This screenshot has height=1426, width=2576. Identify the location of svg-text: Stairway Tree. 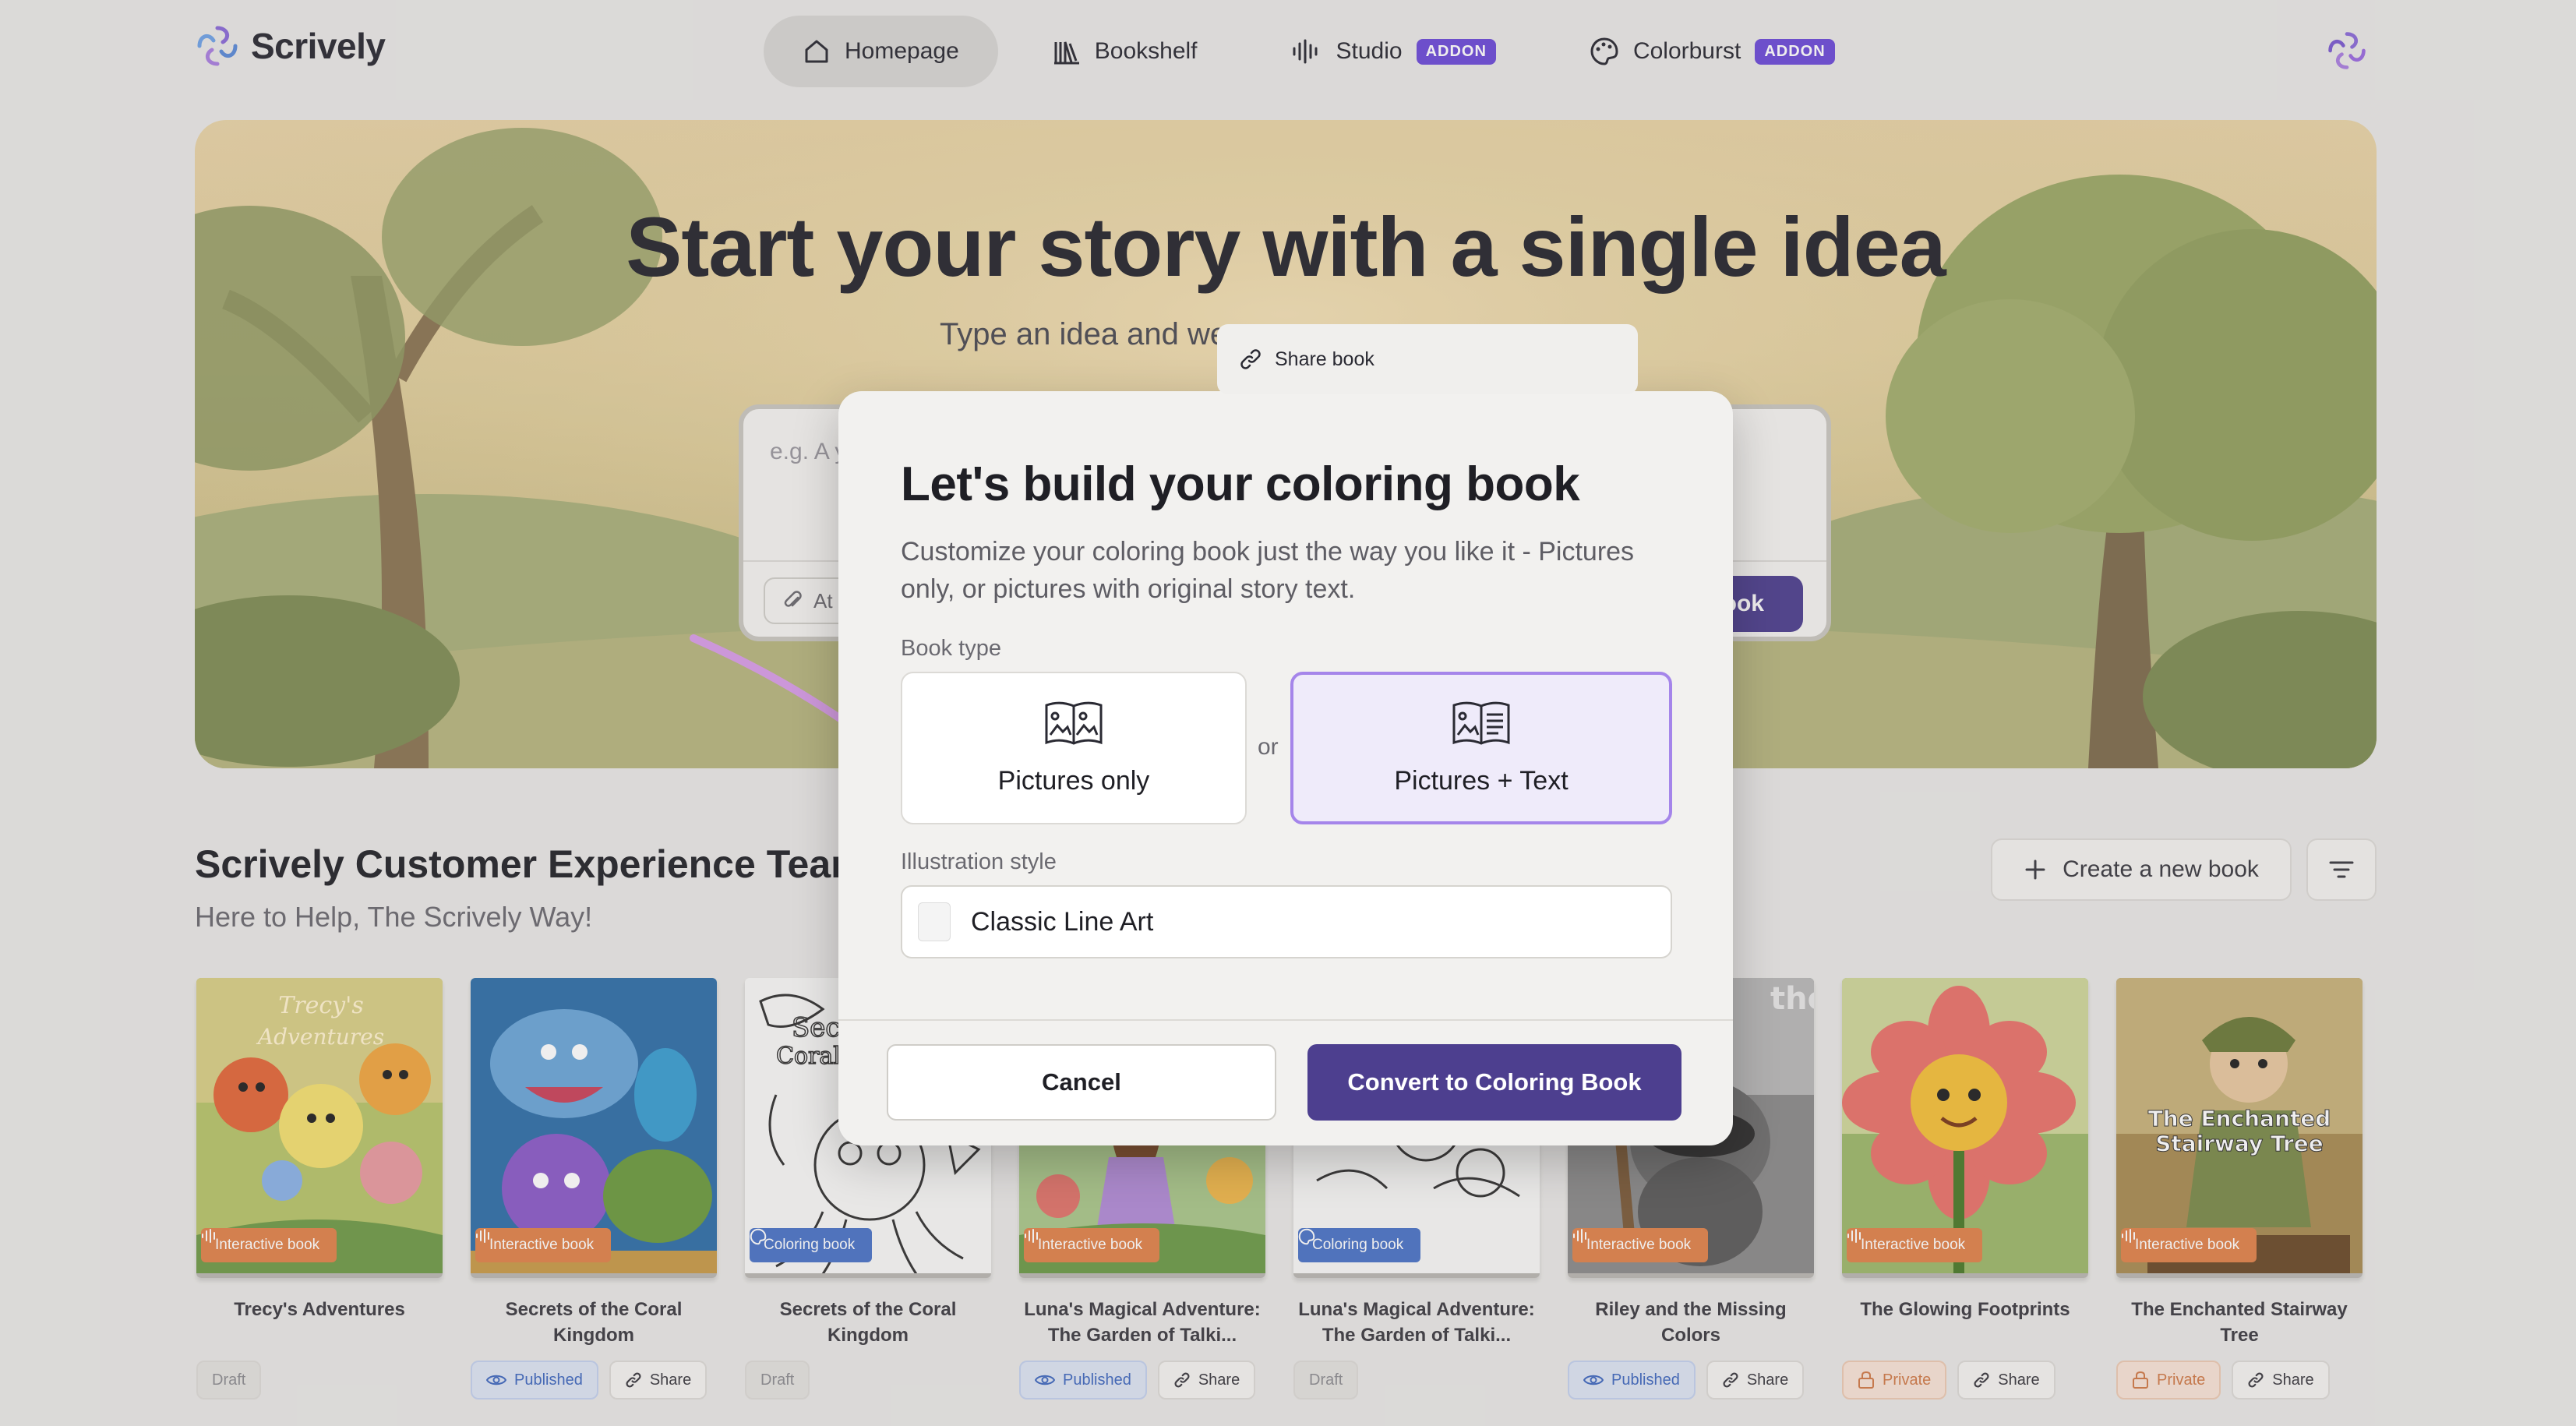
(2239, 1144).